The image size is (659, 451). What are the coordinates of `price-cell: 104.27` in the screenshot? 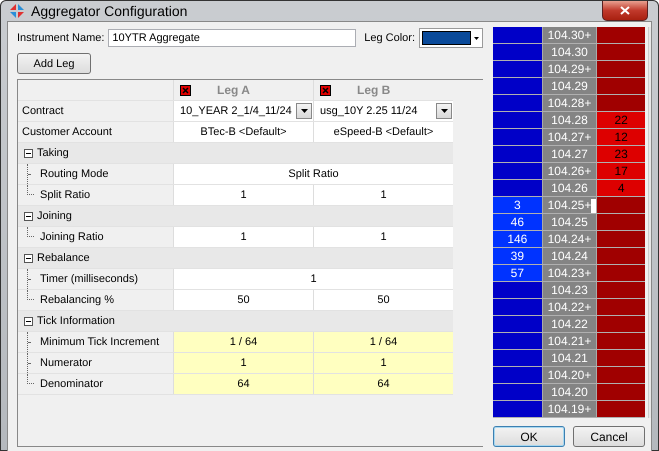 It's located at (570, 154).